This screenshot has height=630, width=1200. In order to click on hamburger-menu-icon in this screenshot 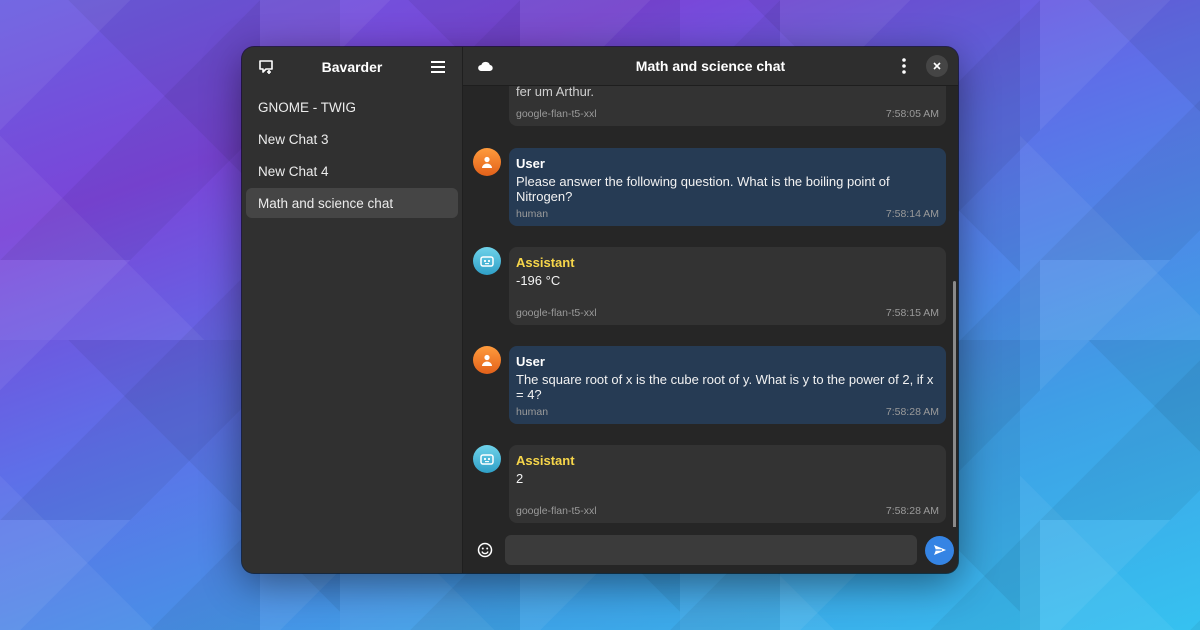, I will do `click(438, 67)`.